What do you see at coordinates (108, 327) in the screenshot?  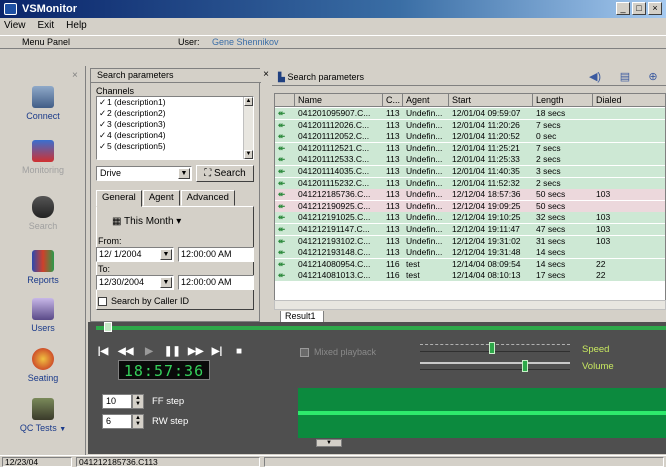 I see `position-thumb` at bounding box center [108, 327].